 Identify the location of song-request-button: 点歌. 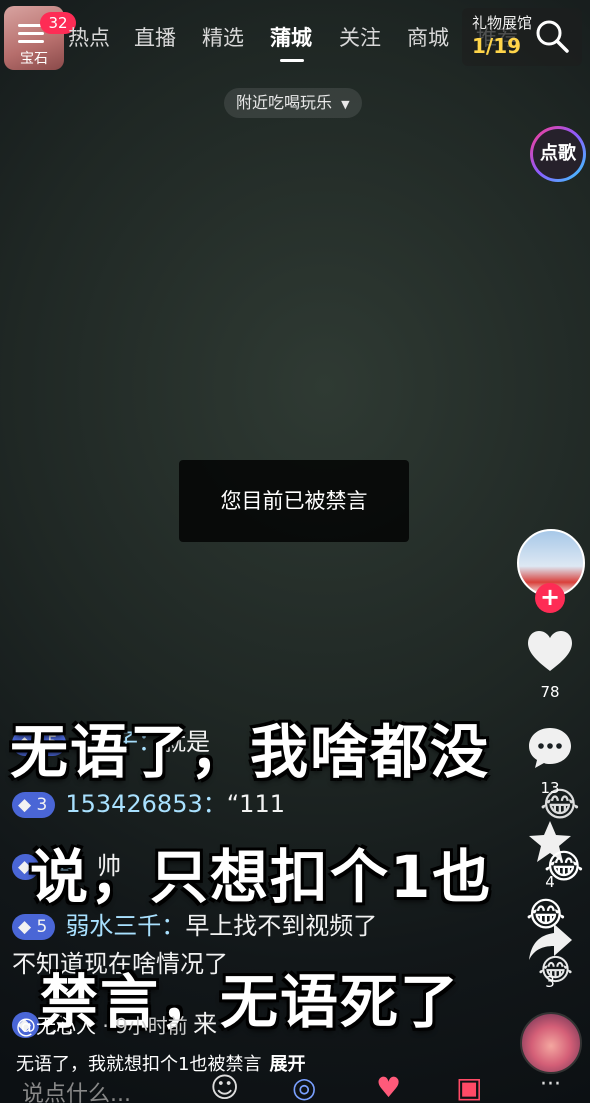
(558, 154).